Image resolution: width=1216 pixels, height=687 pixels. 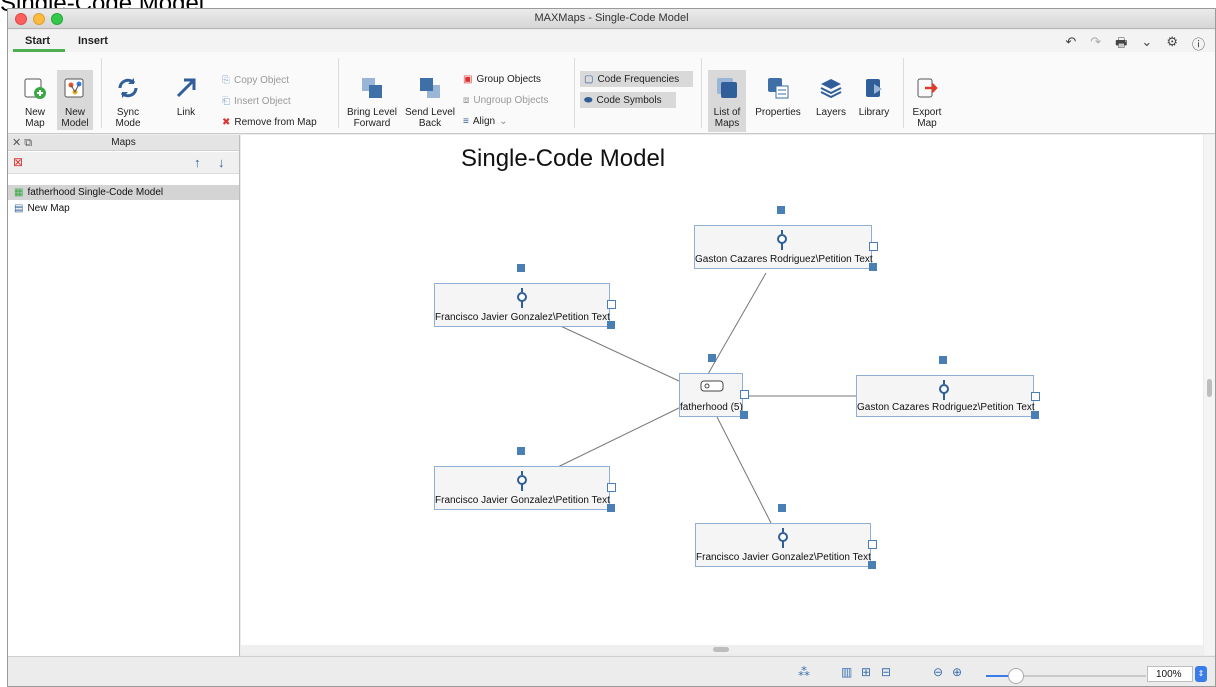 I want to click on sidebar-header: ✕ ⧉ Maps, so click(x=123, y=143).